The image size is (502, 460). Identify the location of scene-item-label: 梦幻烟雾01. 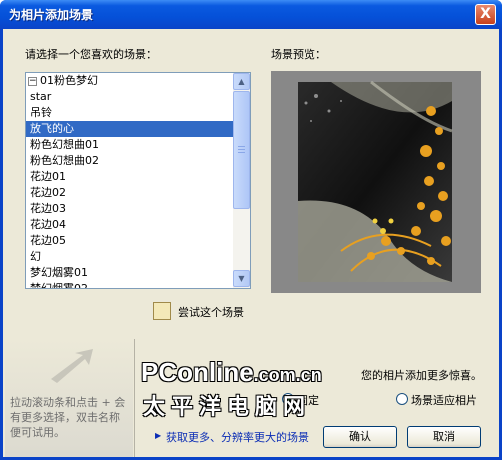
(59, 272).